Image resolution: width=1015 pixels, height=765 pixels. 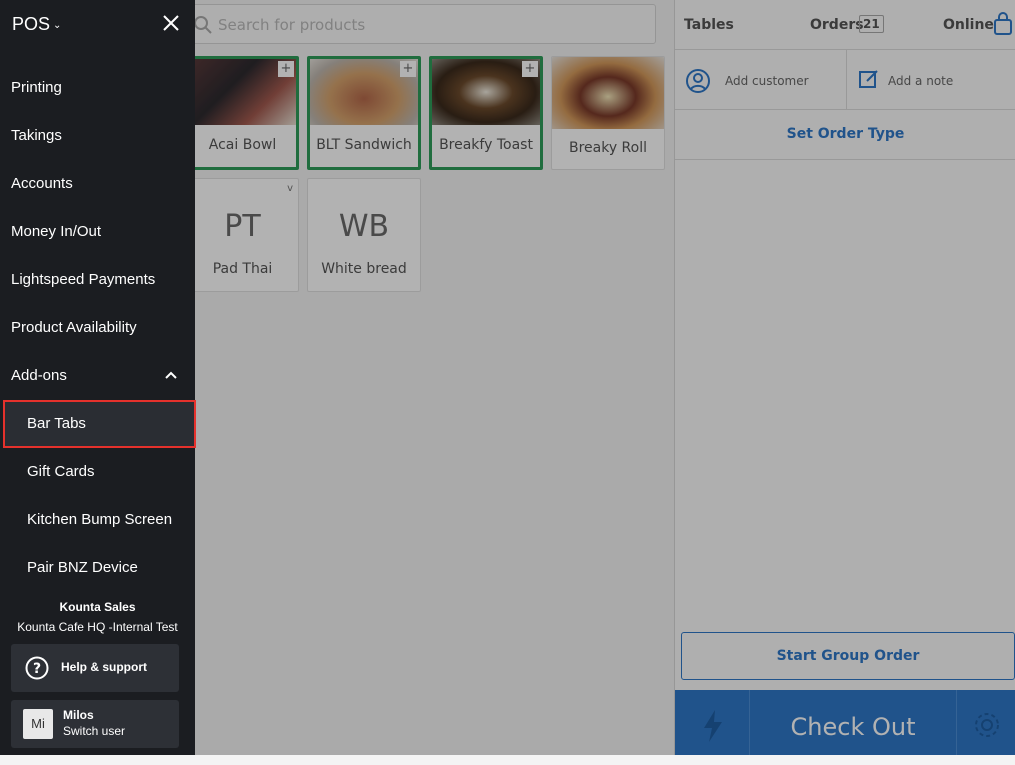 I want to click on brand-label: POS, so click(x=31, y=24).